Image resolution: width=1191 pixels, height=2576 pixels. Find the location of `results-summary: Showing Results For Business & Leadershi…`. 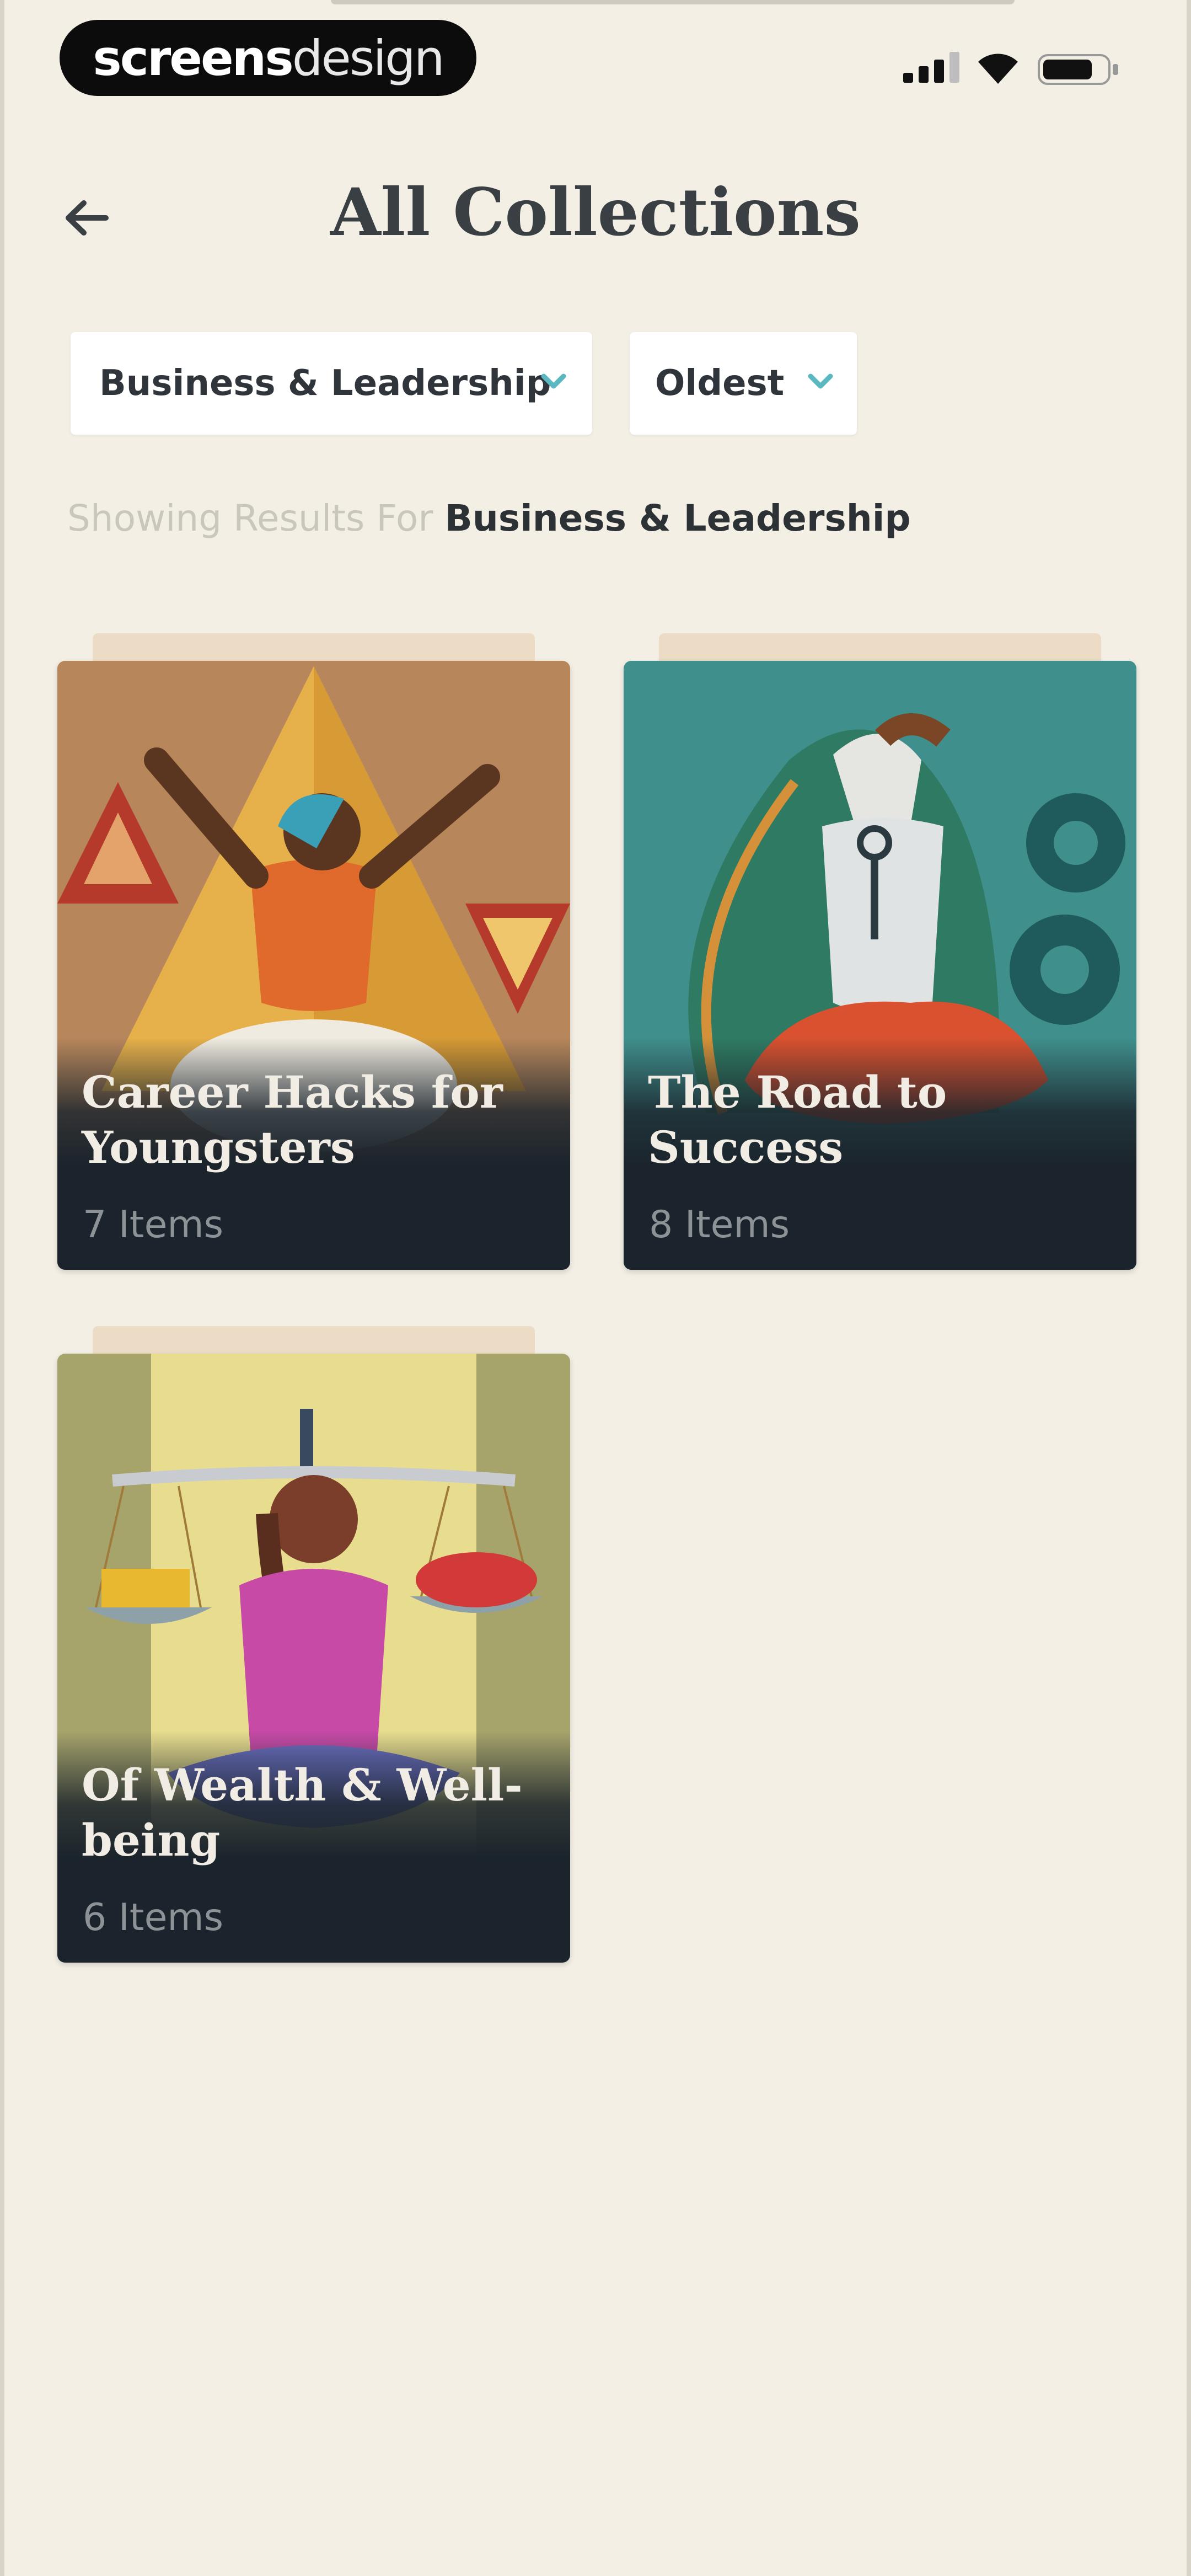

results-summary: Showing Results For Business & Leadershi… is located at coordinates (489, 518).